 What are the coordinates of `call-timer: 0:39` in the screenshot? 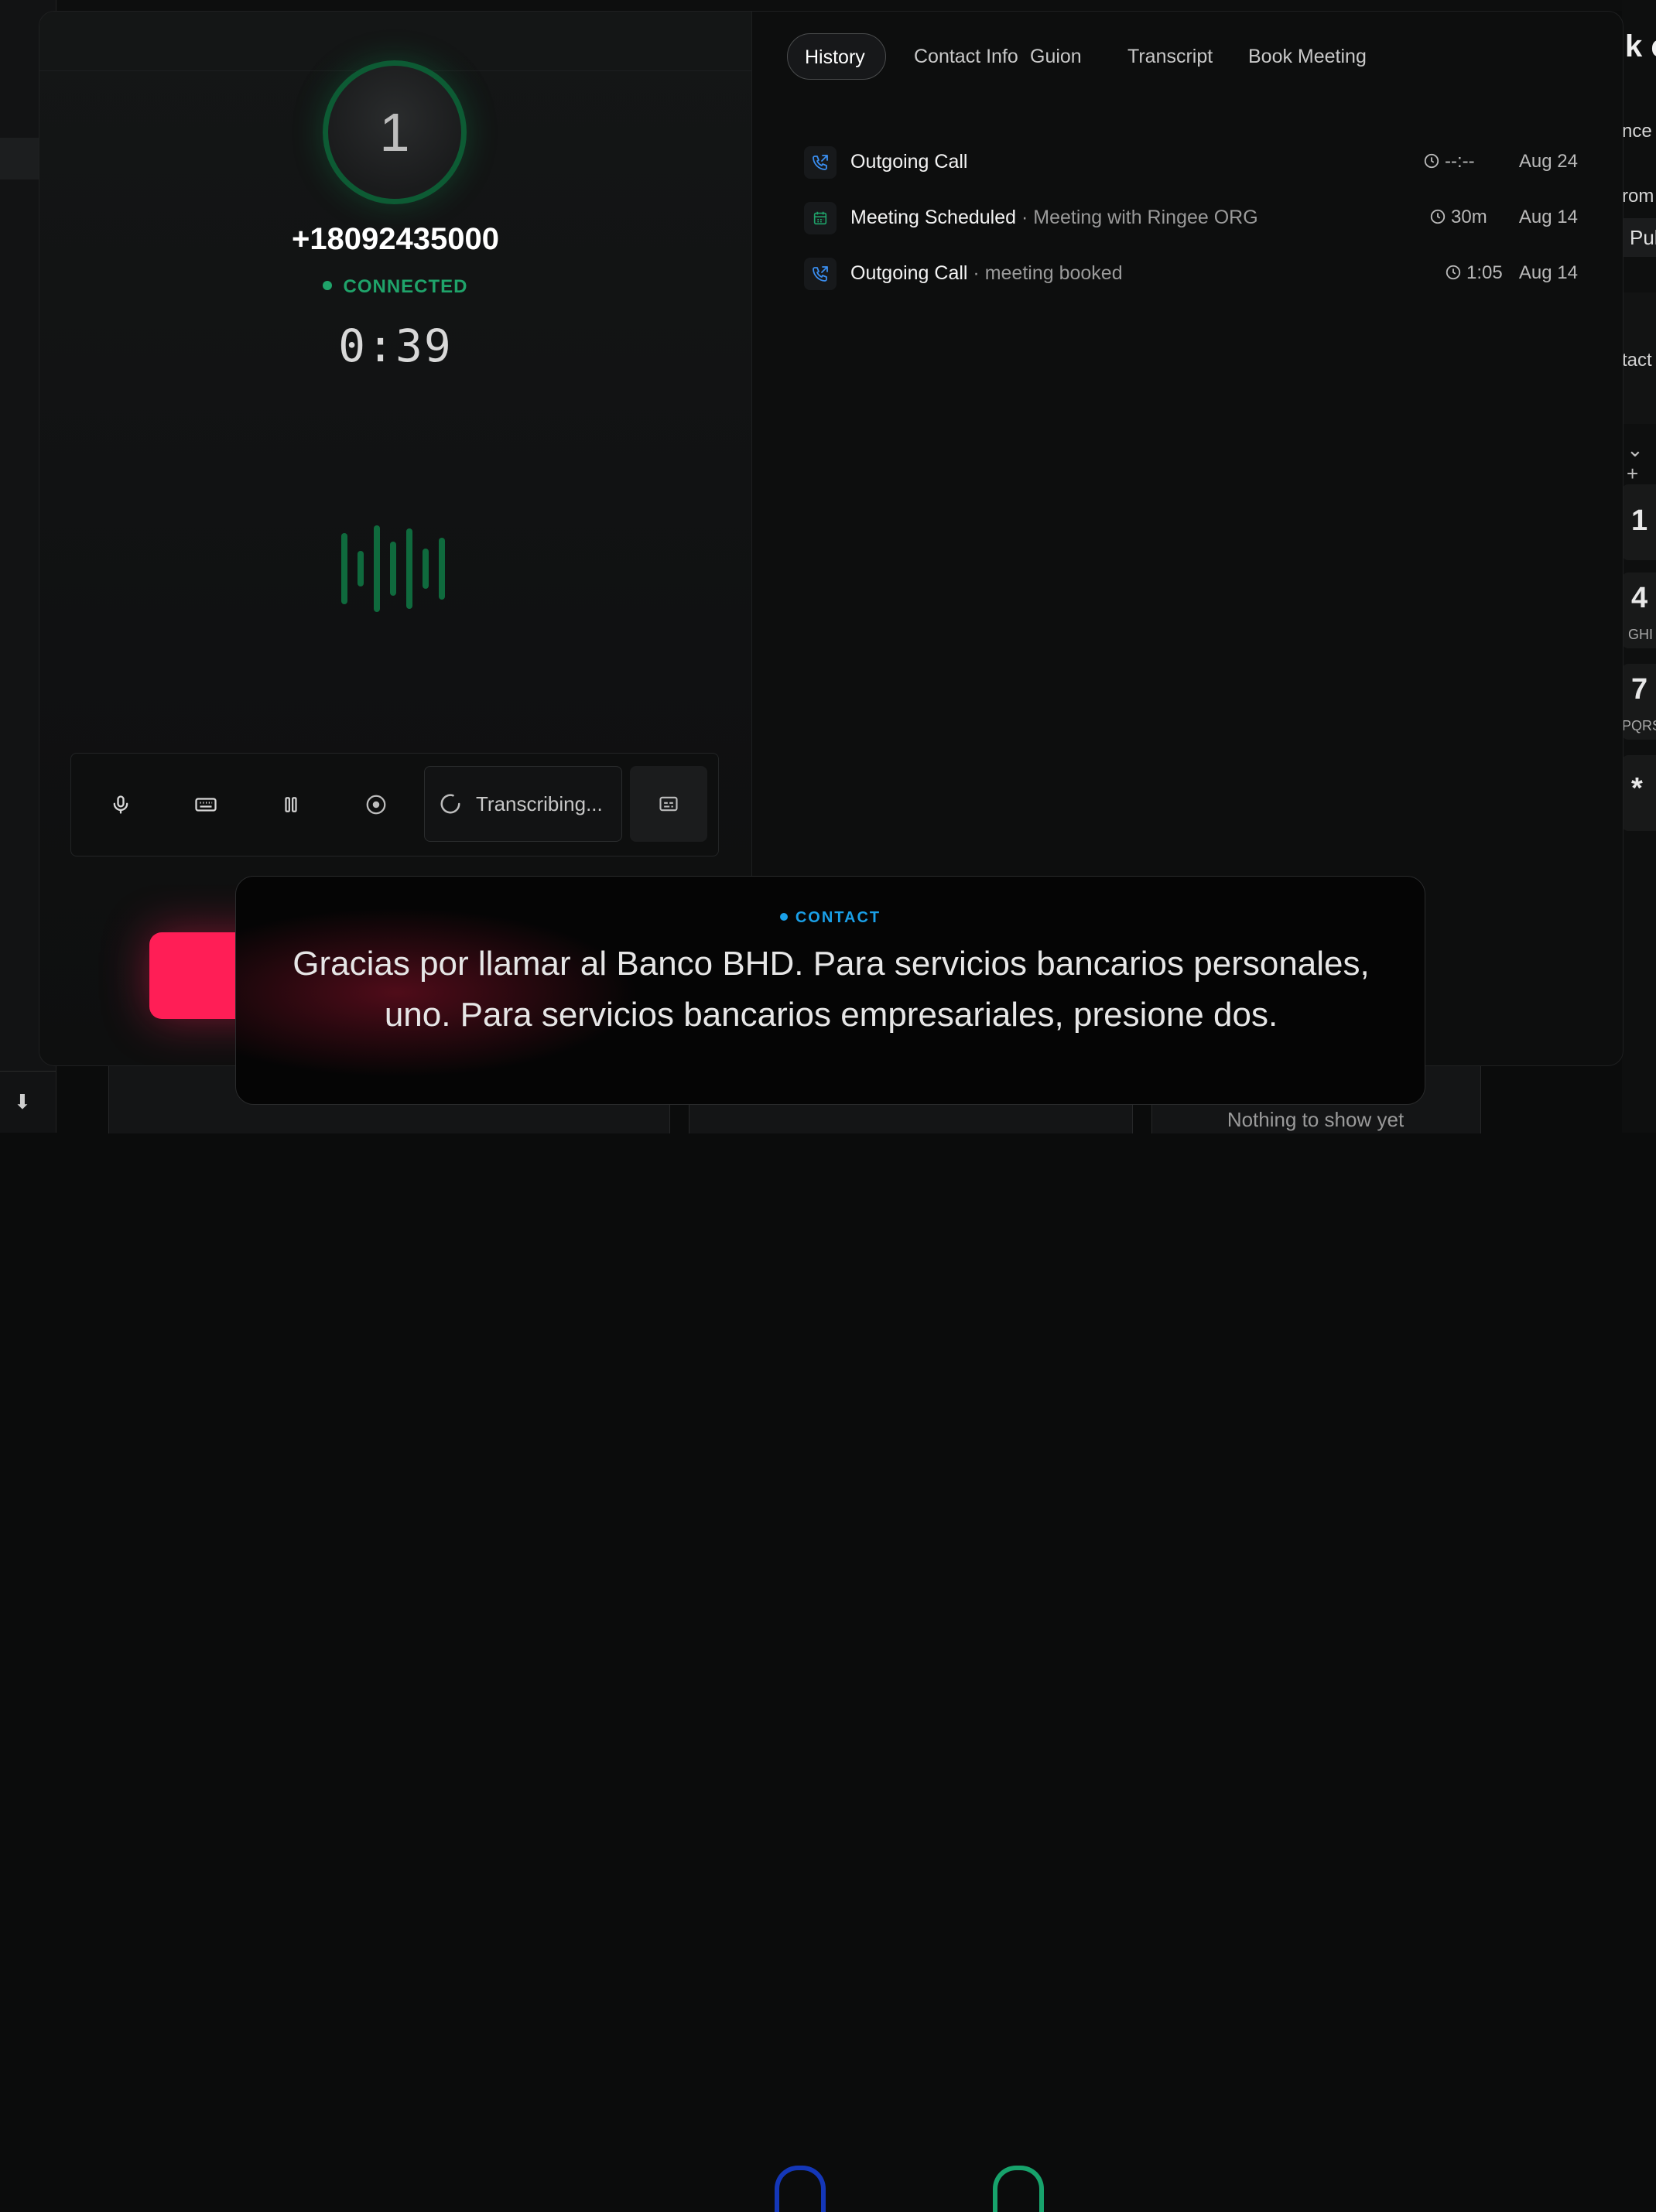 It's located at (395, 346).